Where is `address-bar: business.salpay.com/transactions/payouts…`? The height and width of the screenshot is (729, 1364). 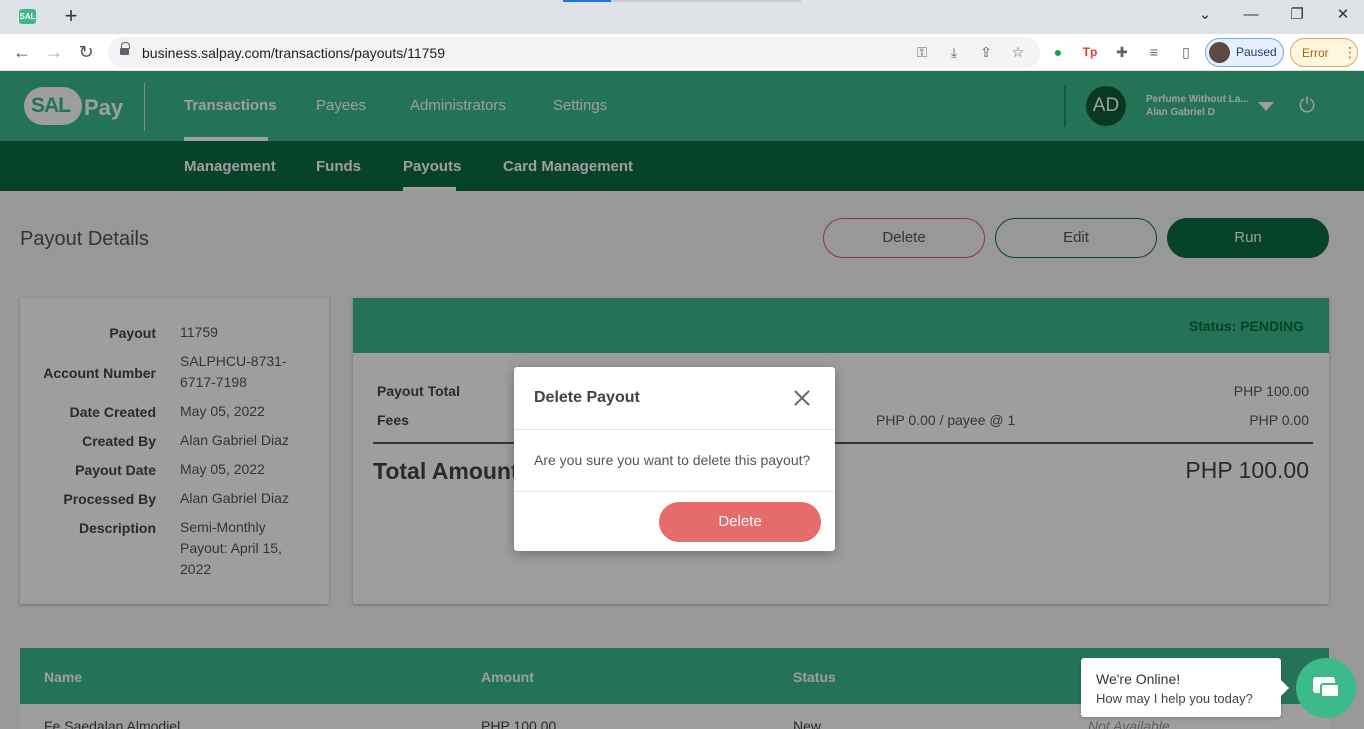
address-bar: business.salpay.com/transactions/payouts… is located at coordinates (574, 52).